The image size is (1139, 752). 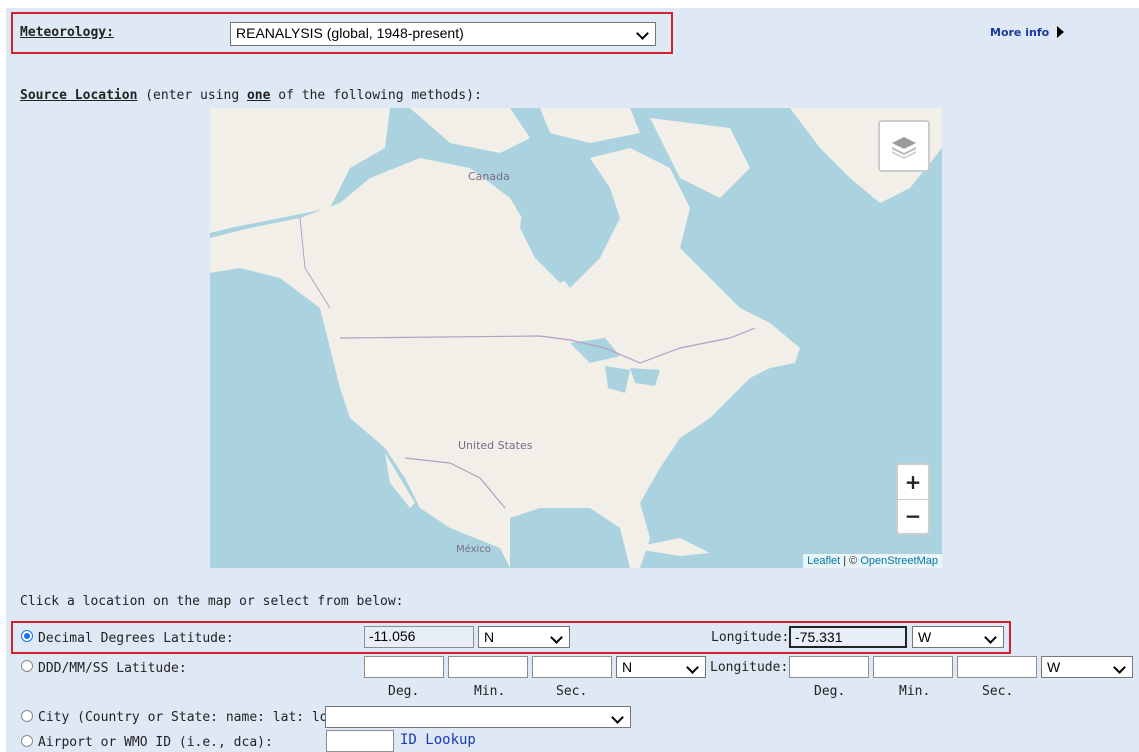 I want to click on id-lookup-link: ID Lookup, so click(x=438, y=740).